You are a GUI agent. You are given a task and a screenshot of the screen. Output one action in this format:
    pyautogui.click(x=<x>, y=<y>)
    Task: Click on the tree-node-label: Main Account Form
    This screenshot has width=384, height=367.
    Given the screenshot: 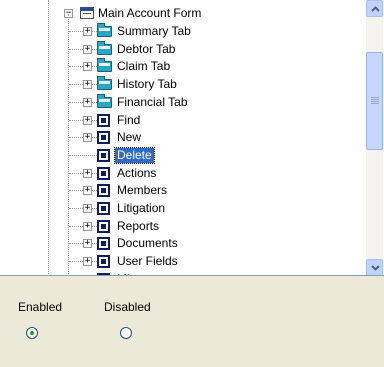 What is the action you would take?
    pyautogui.click(x=149, y=13)
    